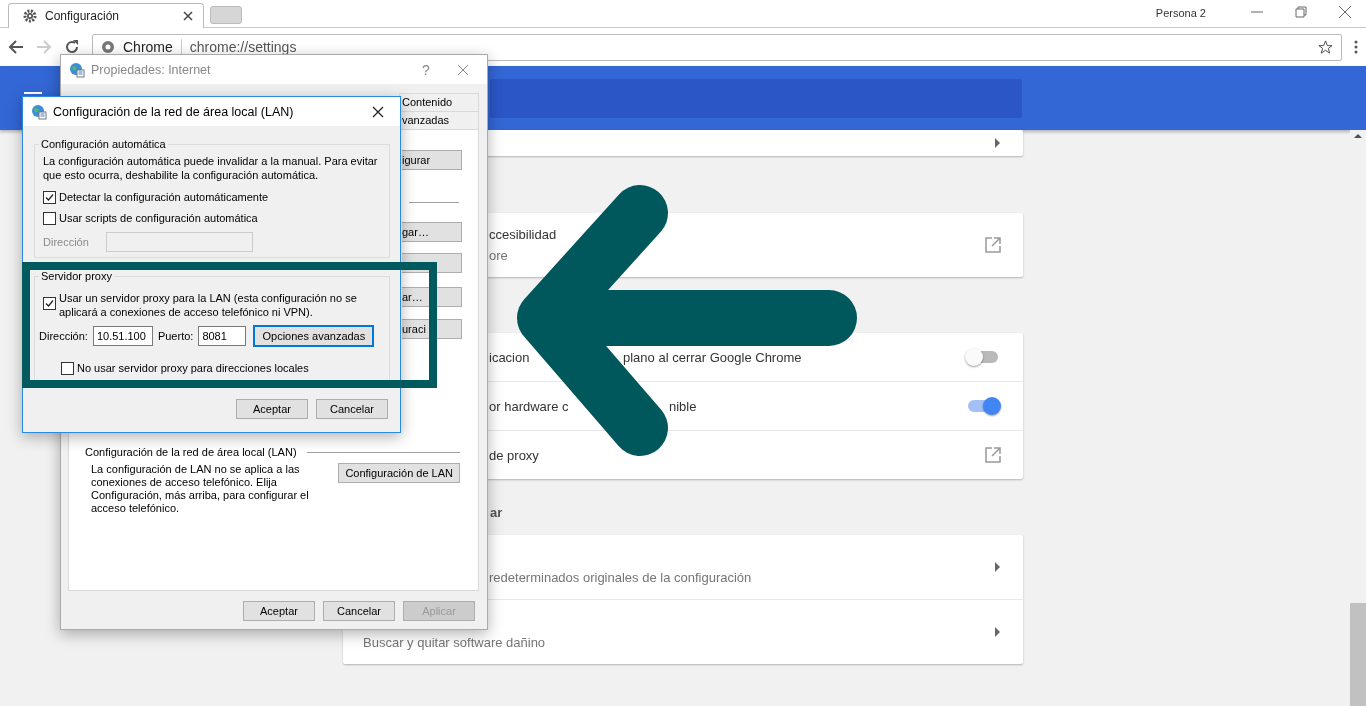 Image resolution: width=1366 pixels, height=706 pixels. What do you see at coordinates (1301, 12) in the screenshot?
I see `restore-icon` at bounding box center [1301, 12].